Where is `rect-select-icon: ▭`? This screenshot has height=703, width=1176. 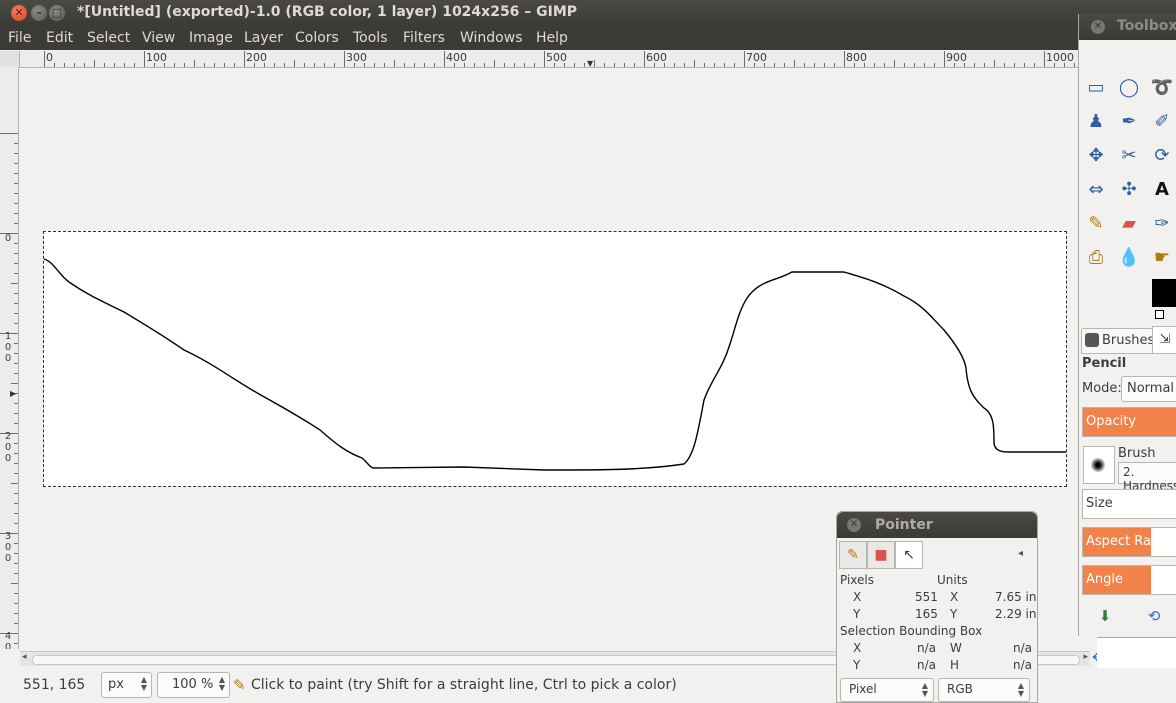
rect-select-icon: ▭ is located at coordinates (1096, 88).